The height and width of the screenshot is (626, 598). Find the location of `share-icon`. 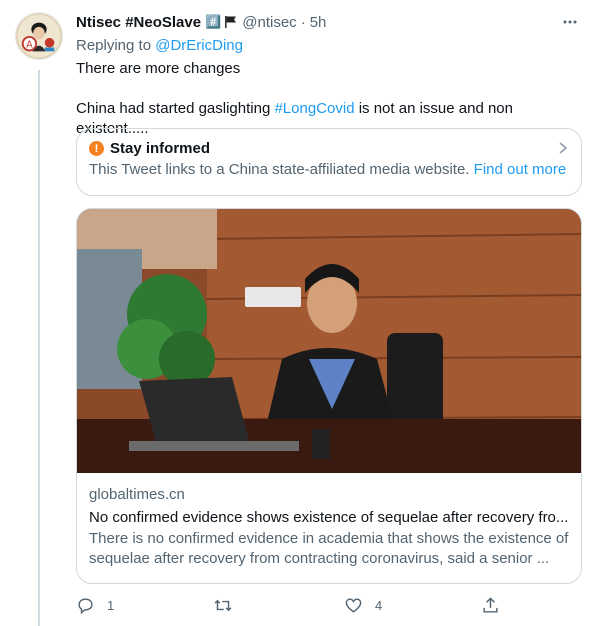

share-icon is located at coordinates (490, 605).